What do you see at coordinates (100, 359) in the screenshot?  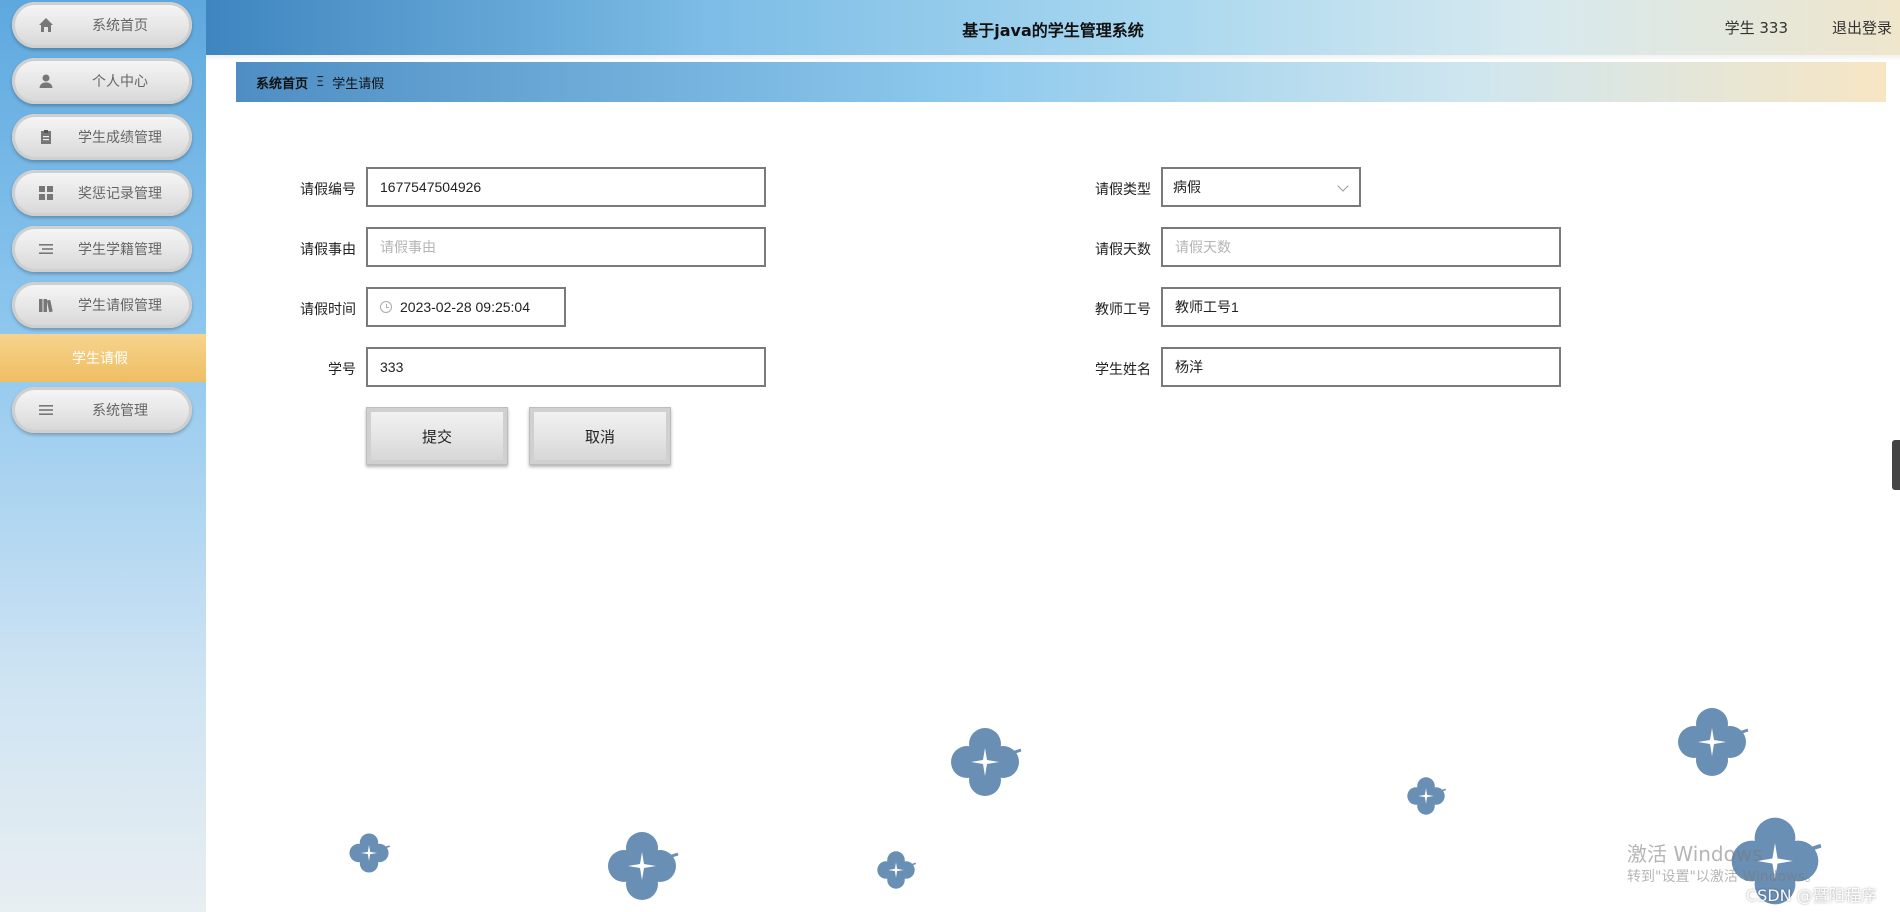 I see `sidebar-subitem-label: 学生请假` at bounding box center [100, 359].